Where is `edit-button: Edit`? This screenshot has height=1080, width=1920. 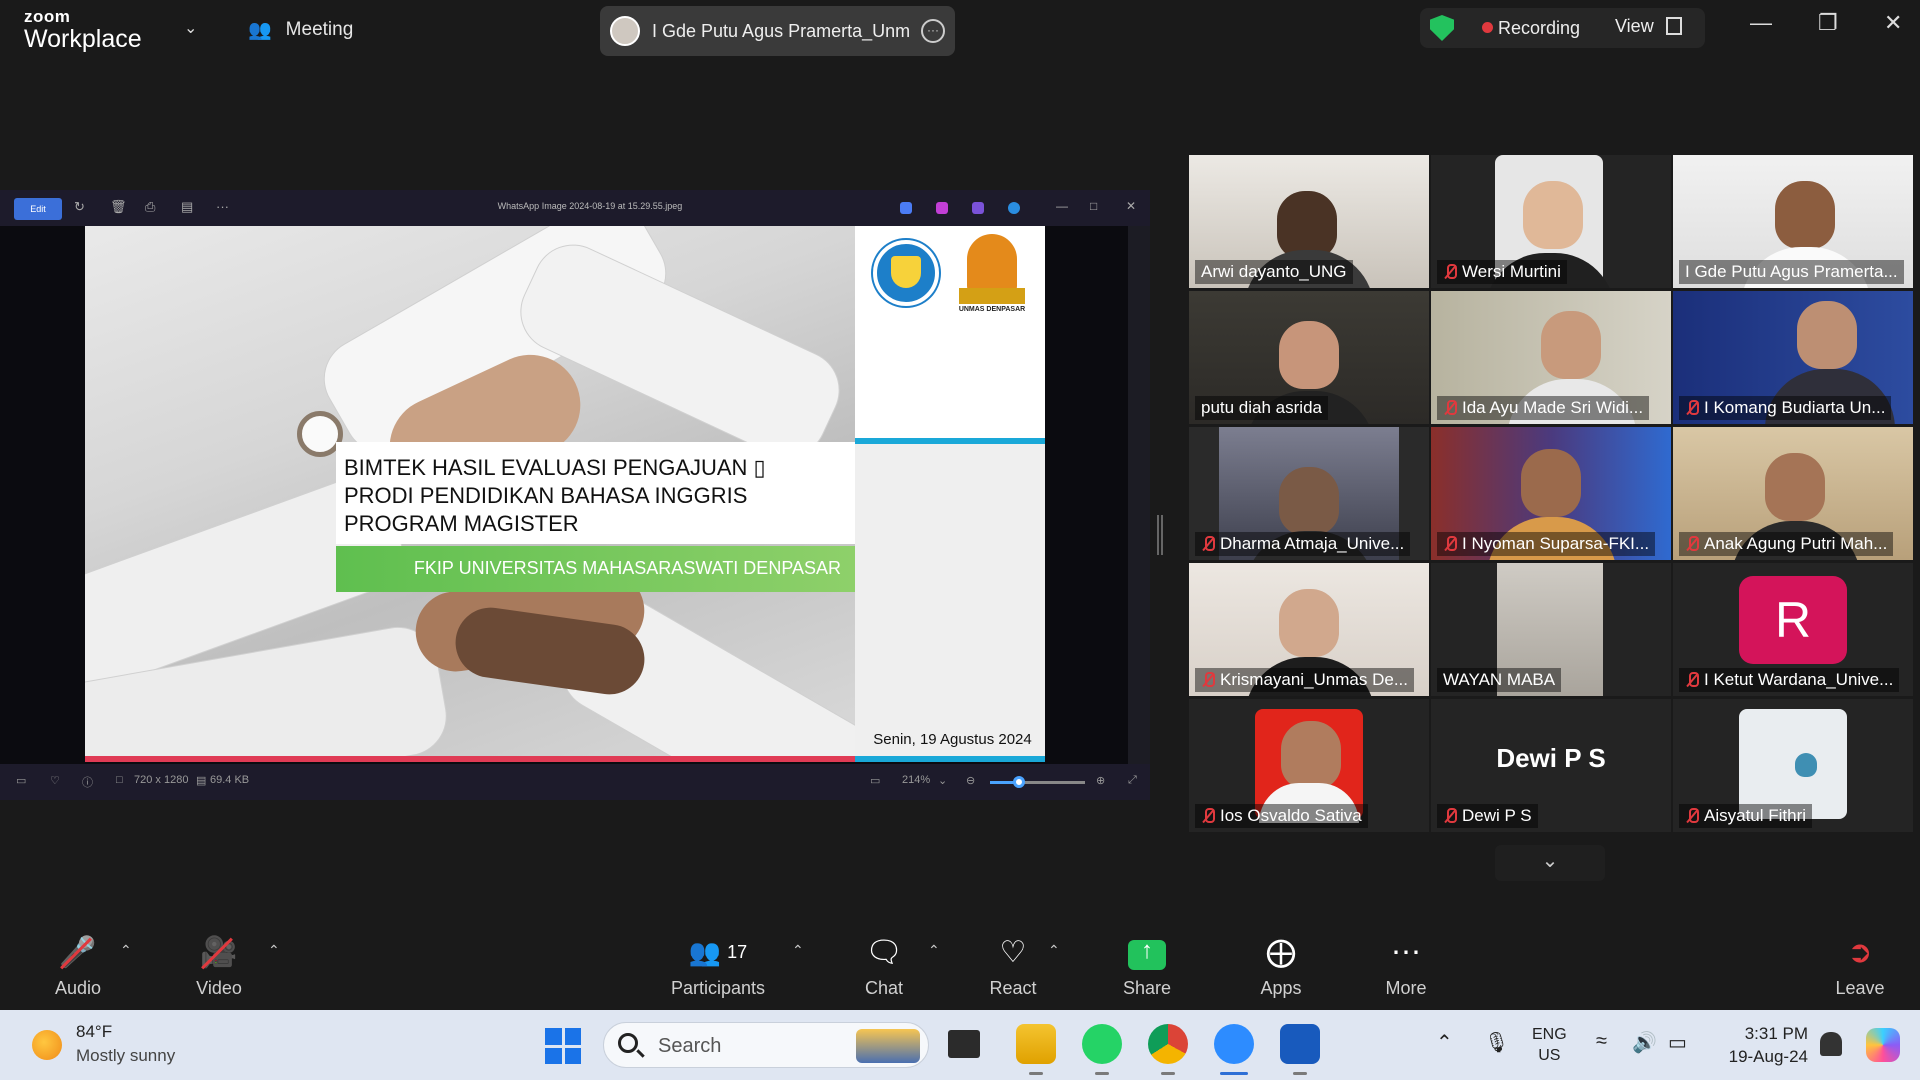 edit-button: Edit is located at coordinates (38, 209).